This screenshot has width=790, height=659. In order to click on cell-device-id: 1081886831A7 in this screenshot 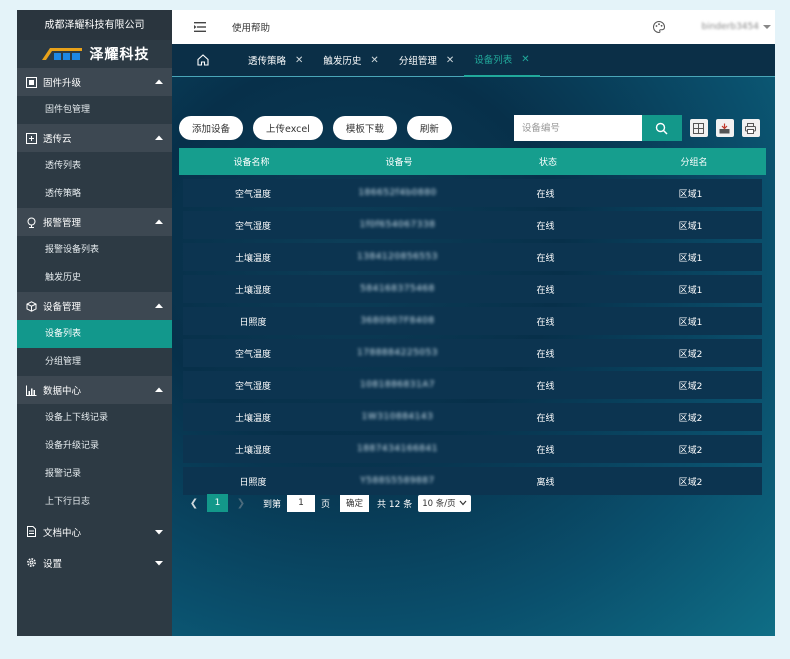, I will do `click(397, 385)`.